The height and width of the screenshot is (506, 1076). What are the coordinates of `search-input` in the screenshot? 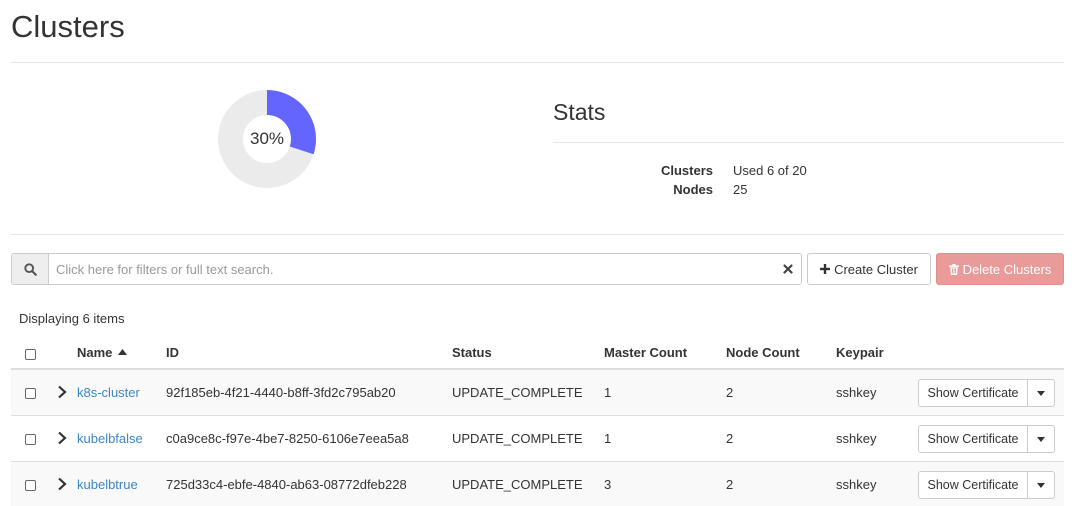 It's located at (415, 269).